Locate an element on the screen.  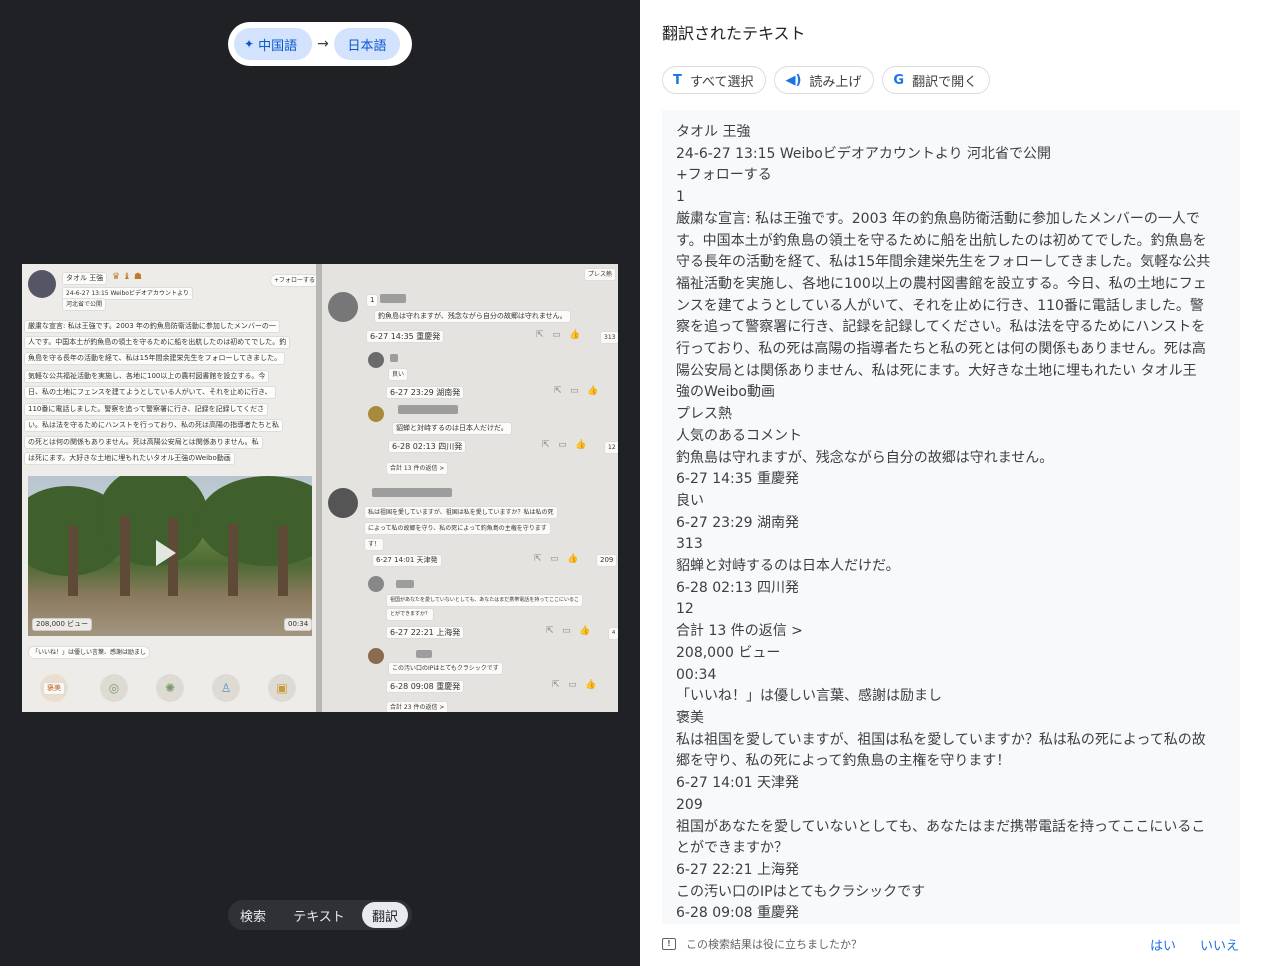
comment-text: 貂蝉と対峙するのは日本人だけだ。 is located at coordinates (452, 428).